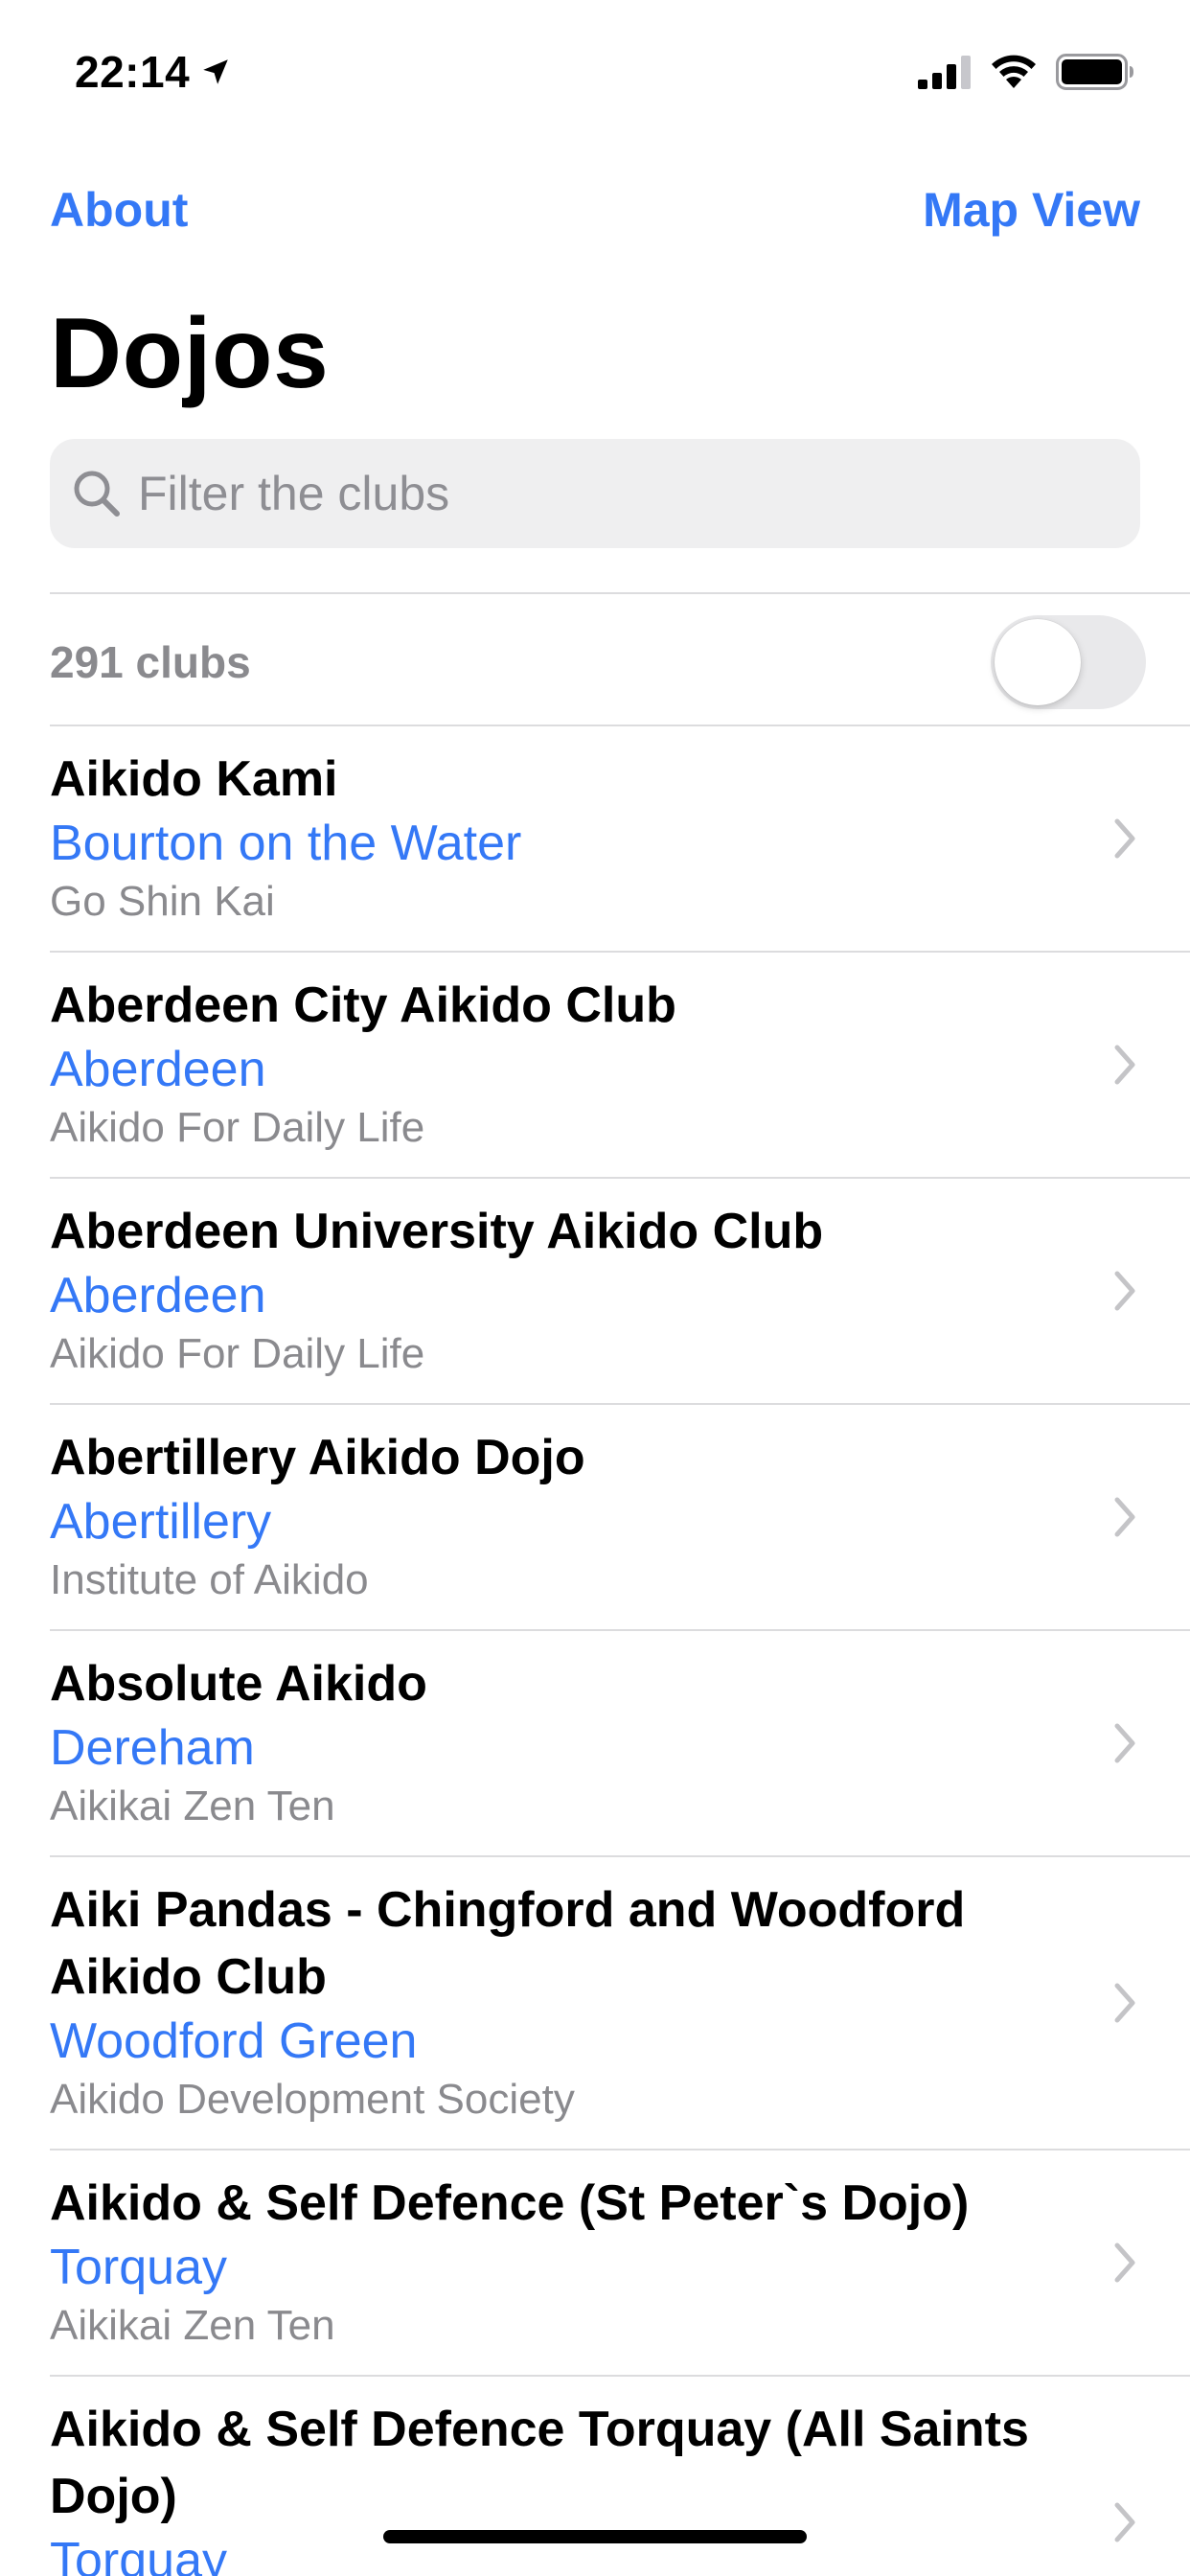  Describe the element at coordinates (595, 2536) in the screenshot. I see `home-indicator` at that location.